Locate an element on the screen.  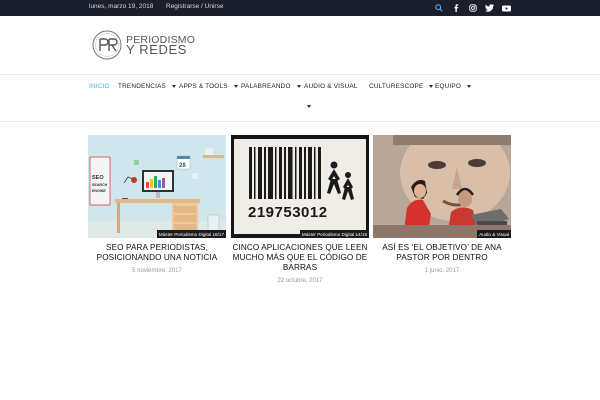
category-badge: Máster Periodismo Digital 14/15 is located at coordinates (334, 234).